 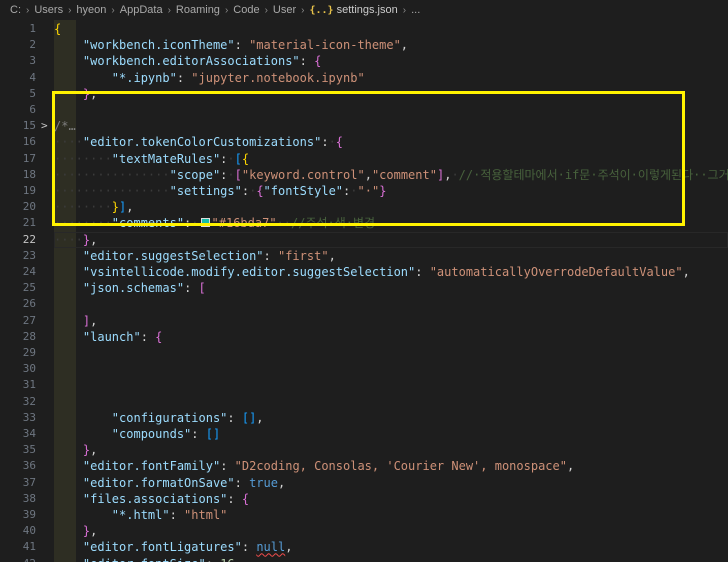 What do you see at coordinates (187, 547) in the screenshot?
I see `code-text: "editor.fontLigatures": null,` at bounding box center [187, 547].